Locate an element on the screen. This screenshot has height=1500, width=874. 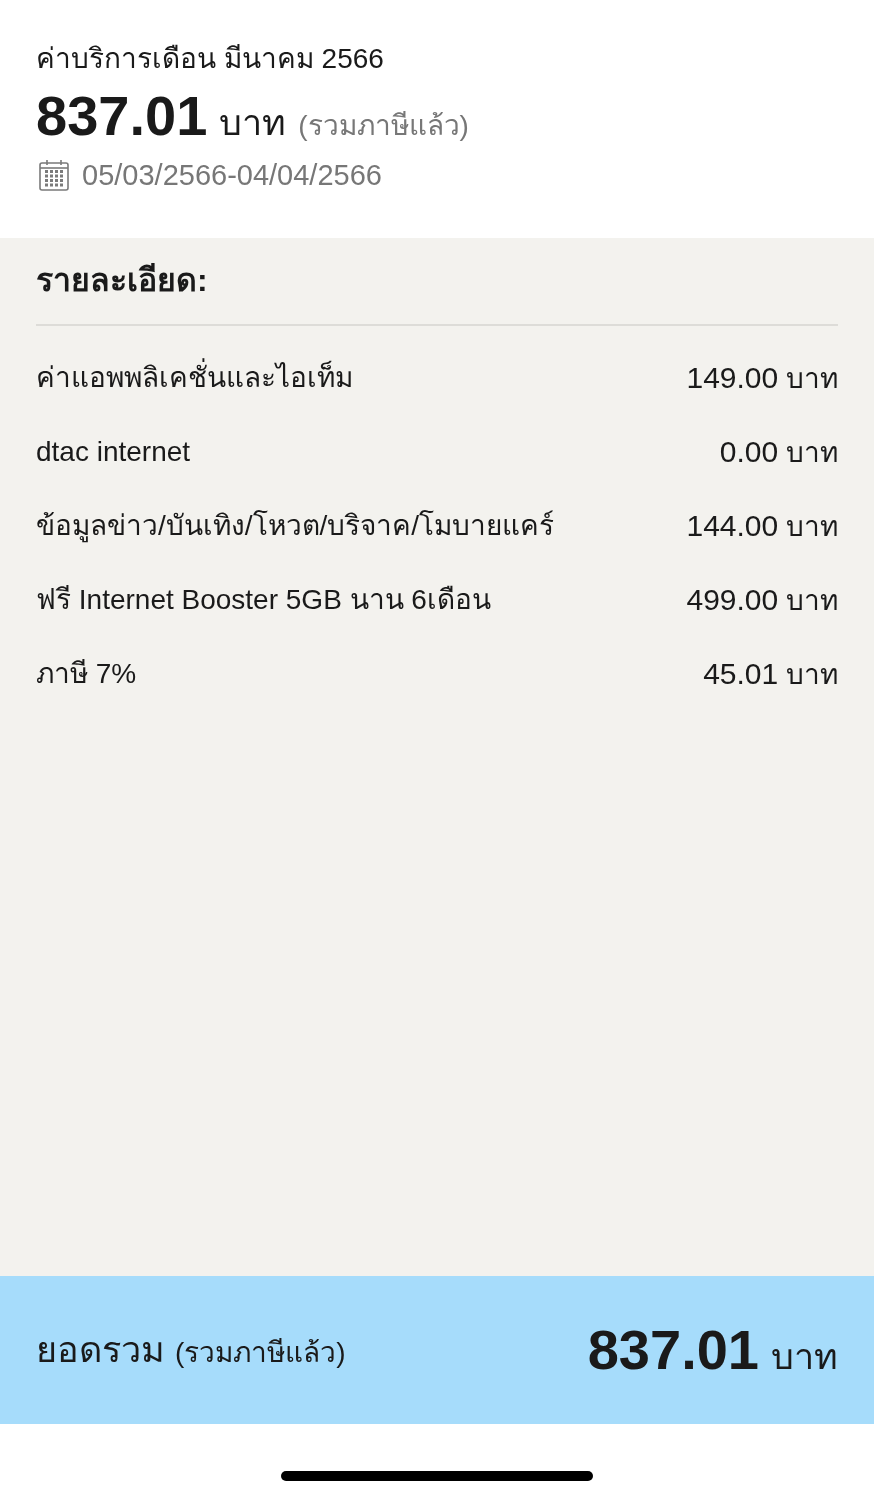
charge-amount: 0.00 บาท is located at coordinates (778, 451).